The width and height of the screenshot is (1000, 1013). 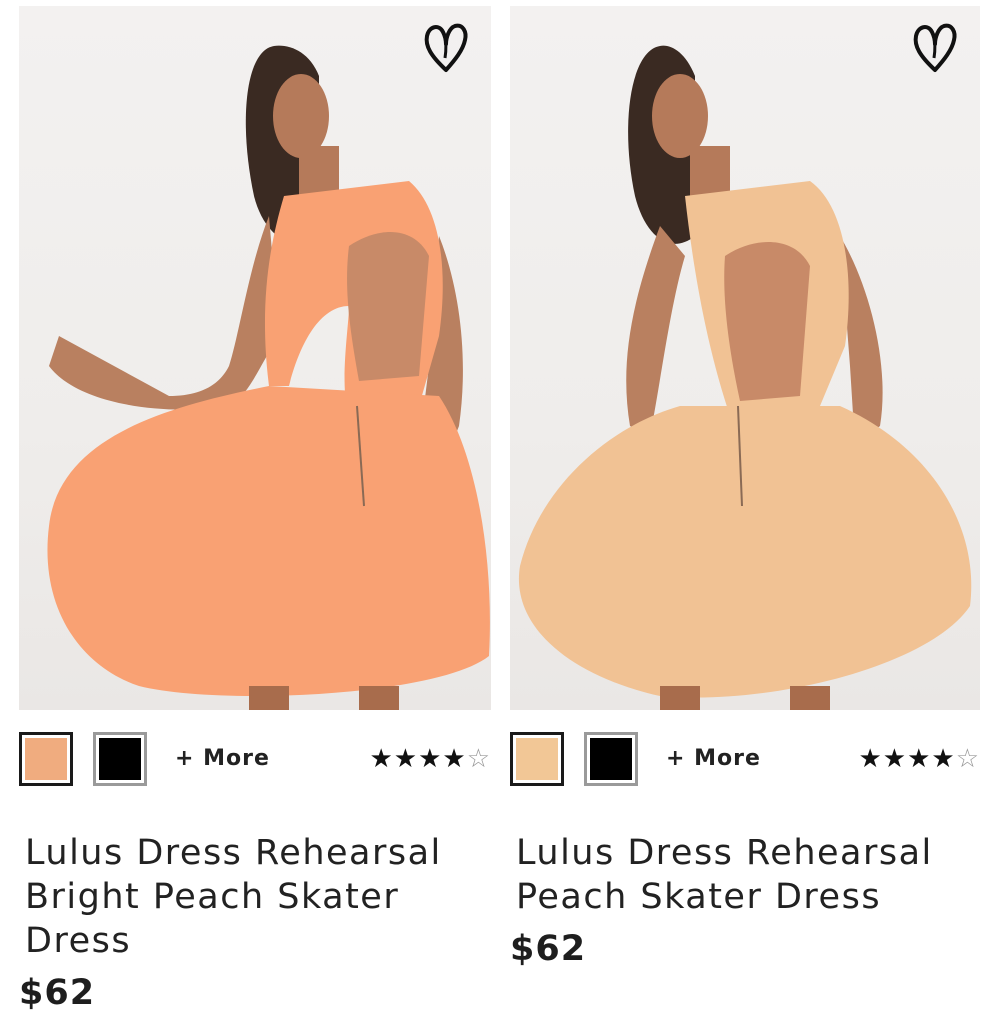 I want to click on product-title: Lulus Dress Rehearsal Peach Skater Dress, so click(x=748, y=875).